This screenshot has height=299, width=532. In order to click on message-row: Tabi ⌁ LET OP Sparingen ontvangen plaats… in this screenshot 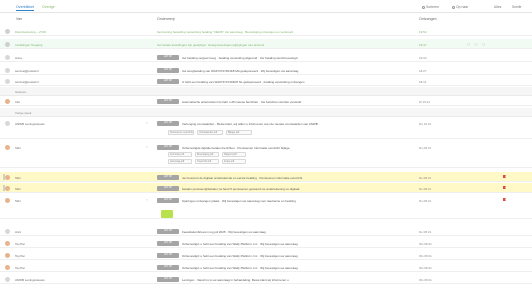, I will do `click(266, 207)`.